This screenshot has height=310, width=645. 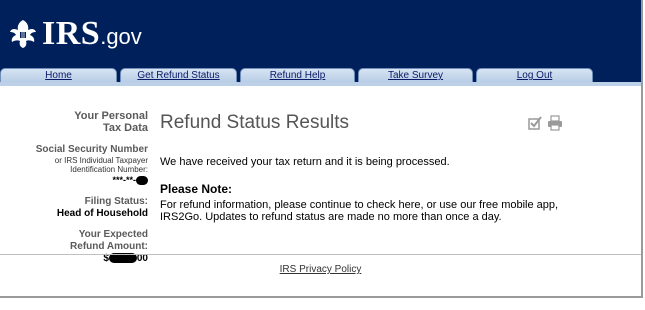 I want to click on tab-home: Home, so click(x=58, y=75).